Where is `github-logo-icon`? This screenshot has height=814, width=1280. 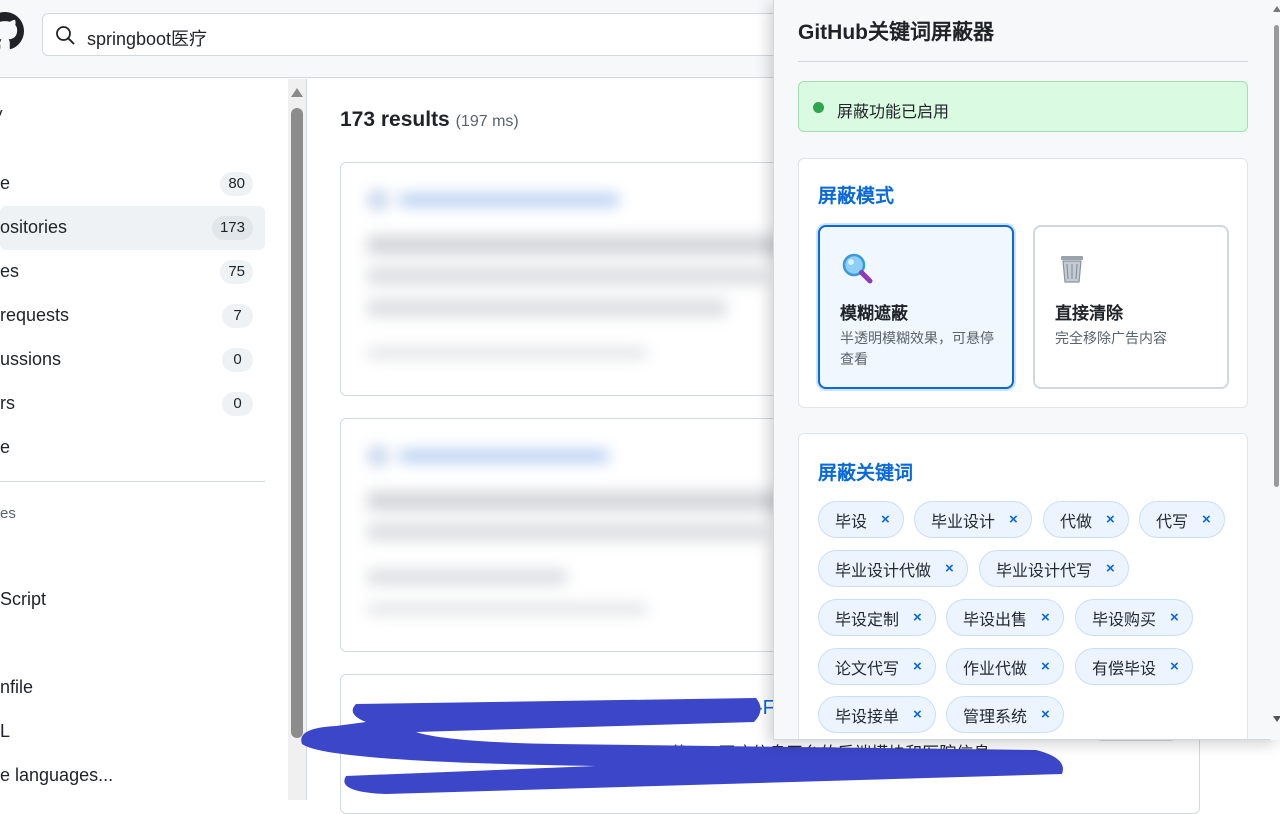 github-logo-icon is located at coordinates (12, 31).